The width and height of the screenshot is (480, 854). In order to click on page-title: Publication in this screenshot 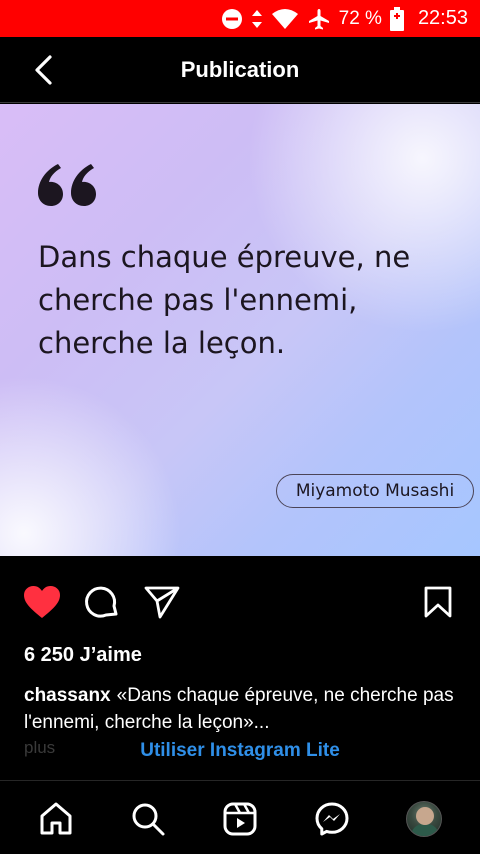, I will do `click(240, 69)`.